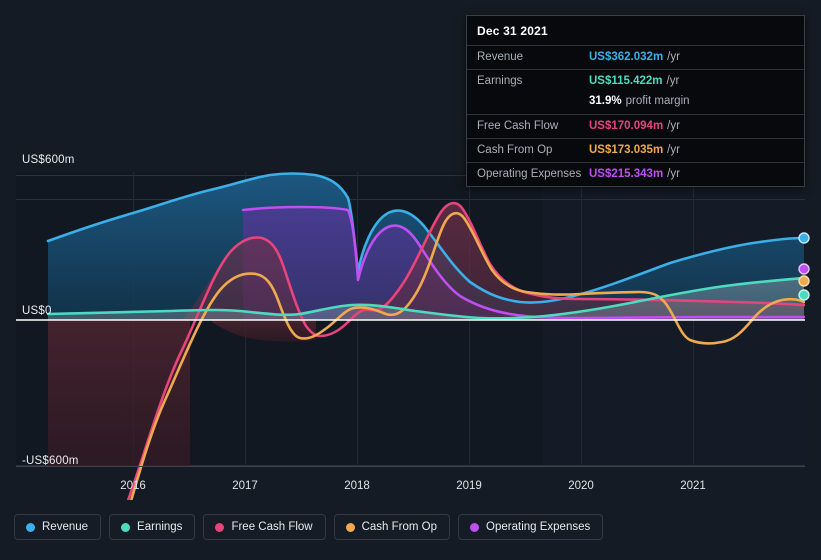  What do you see at coordinates (133, 486) in the screenshot?
I see `x-tick-2016: 2016` at bounding box center [133, 486].